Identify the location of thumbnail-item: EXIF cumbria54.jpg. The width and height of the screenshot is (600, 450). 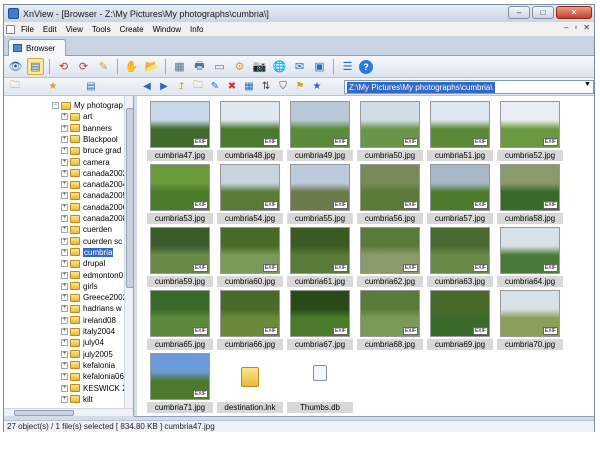
(250, 195).